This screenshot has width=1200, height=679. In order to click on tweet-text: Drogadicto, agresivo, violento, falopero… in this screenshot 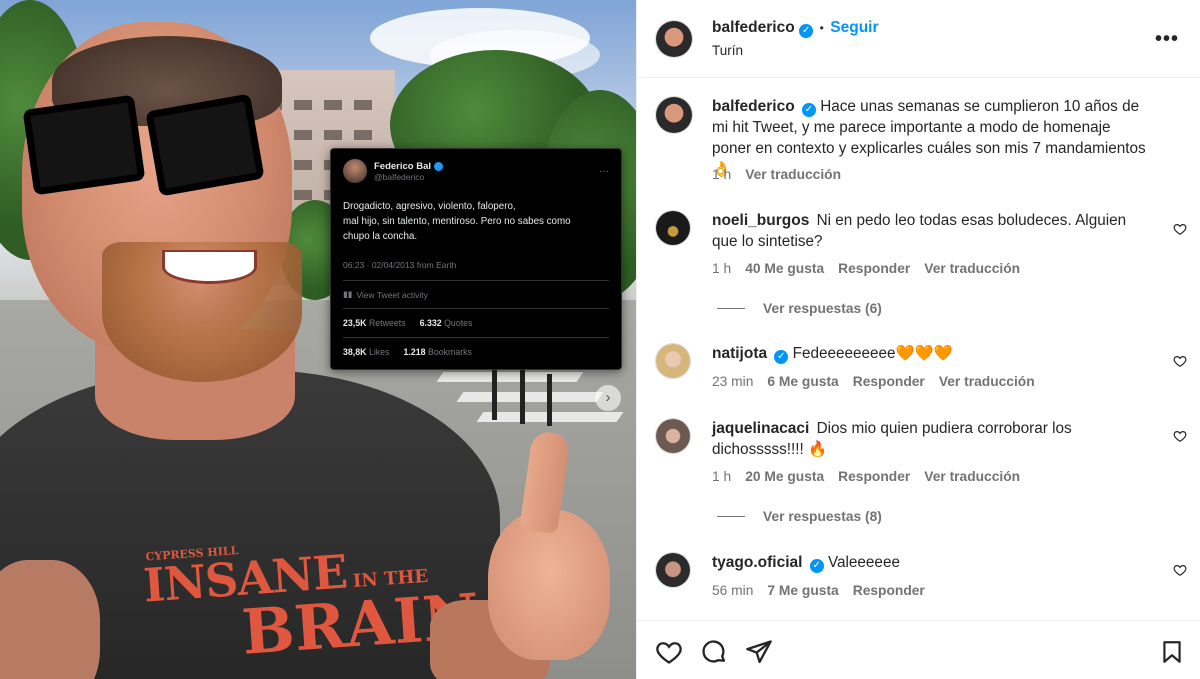, I will do `click(476, 221)`.